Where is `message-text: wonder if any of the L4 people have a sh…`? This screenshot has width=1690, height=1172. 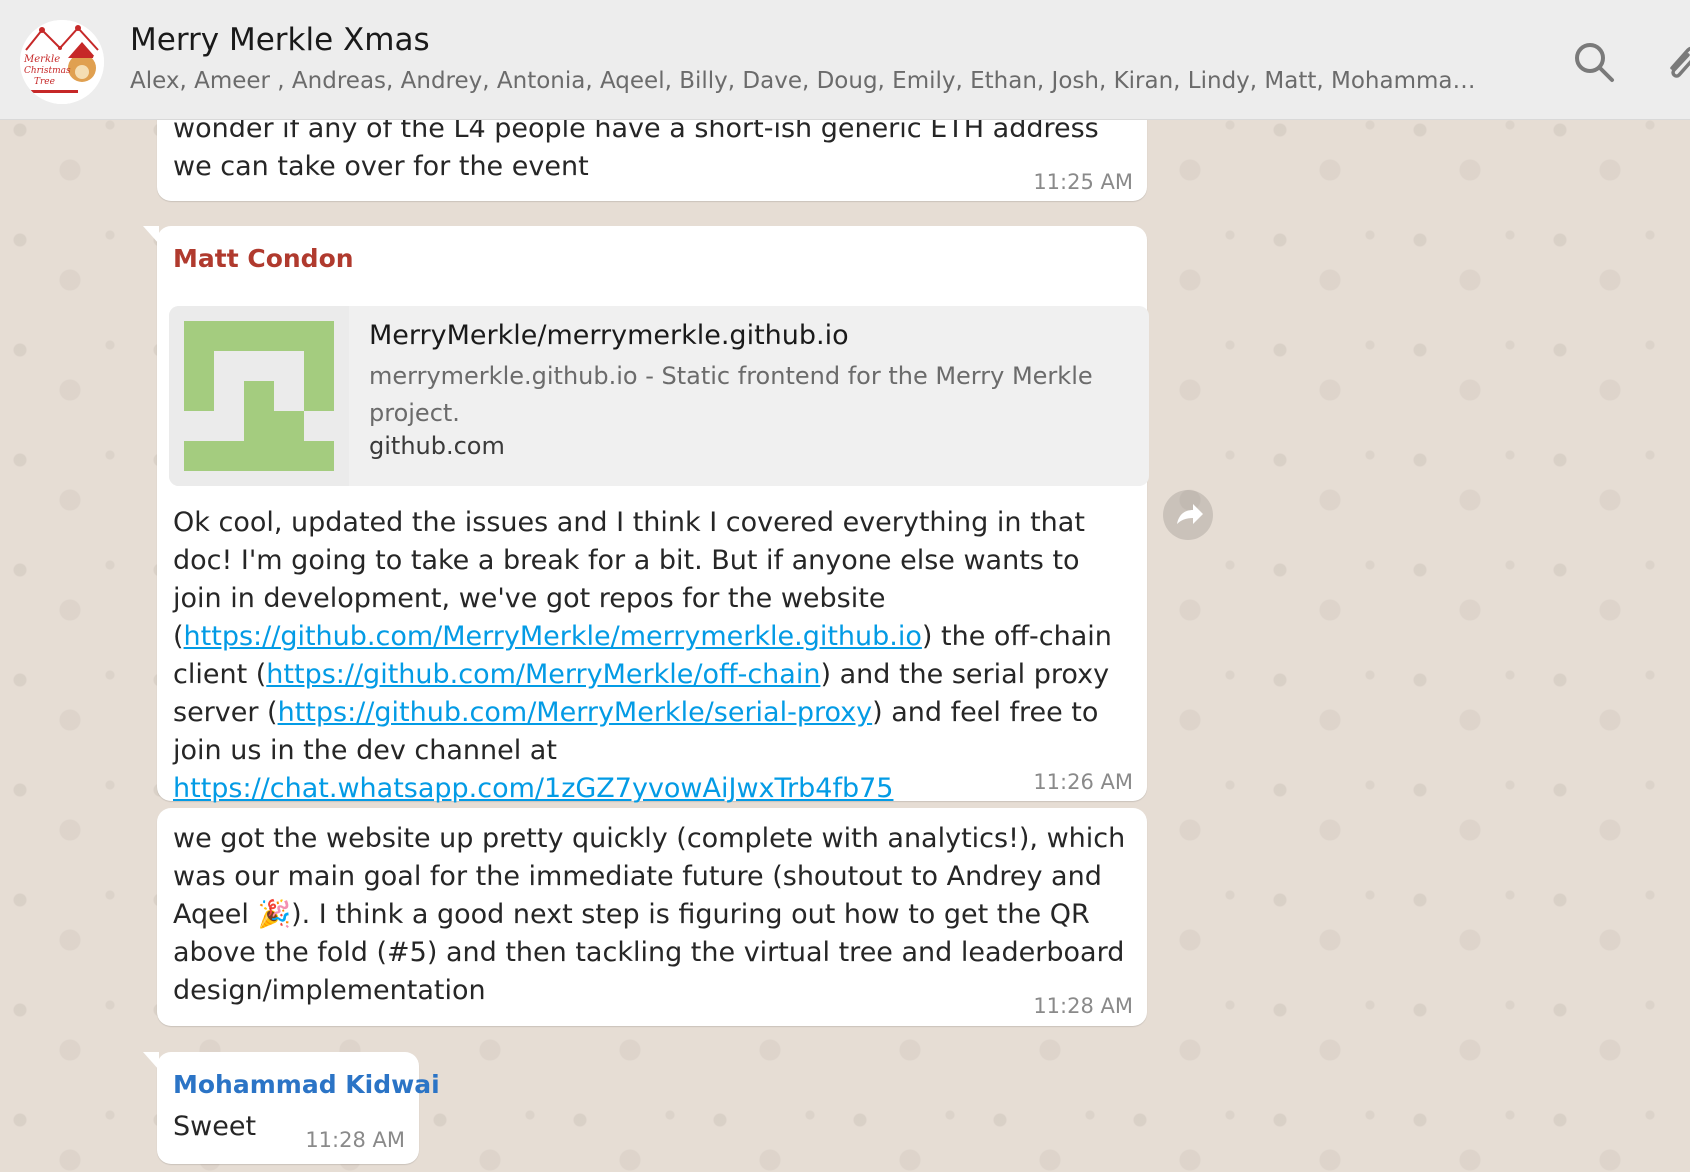
message-text: wonder if any of the L4 people have a sh… is located at coordinates (636, 147).